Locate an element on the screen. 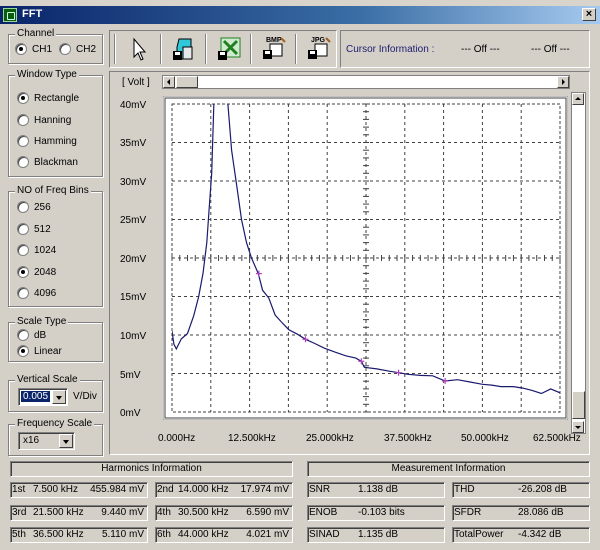 The height and width of the screenshot is (550, 600). channel-group-label: Channel is located at coordinates (36, 33).